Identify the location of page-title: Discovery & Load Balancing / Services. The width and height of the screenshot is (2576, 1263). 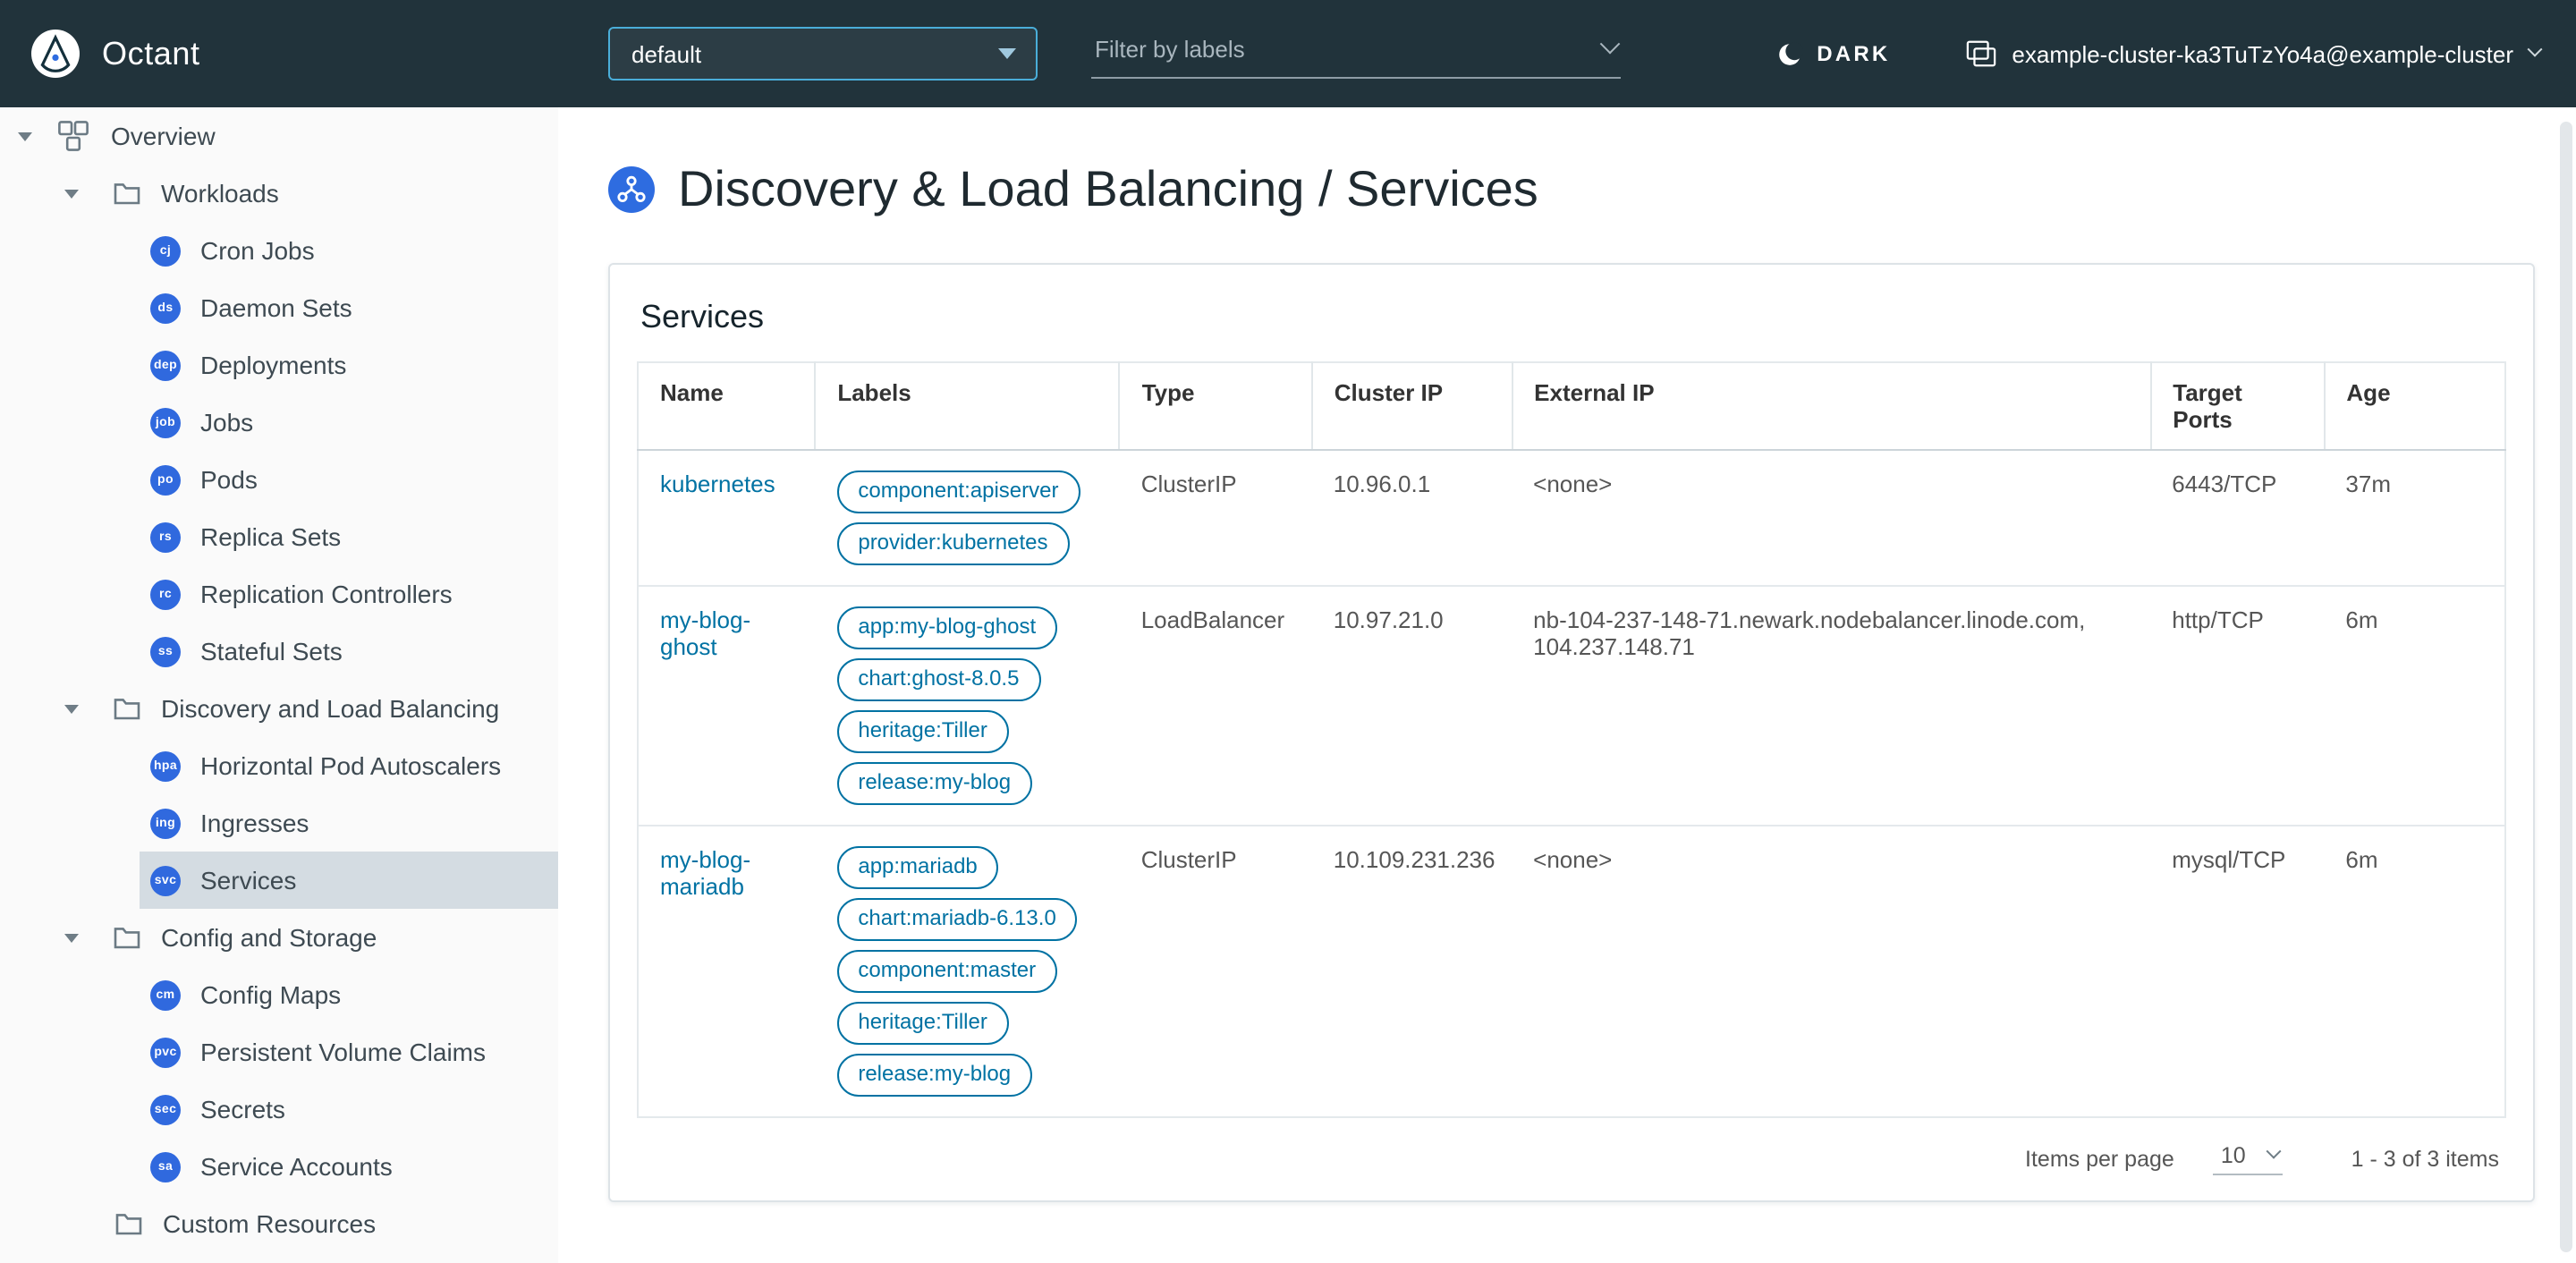
(1108, 188).